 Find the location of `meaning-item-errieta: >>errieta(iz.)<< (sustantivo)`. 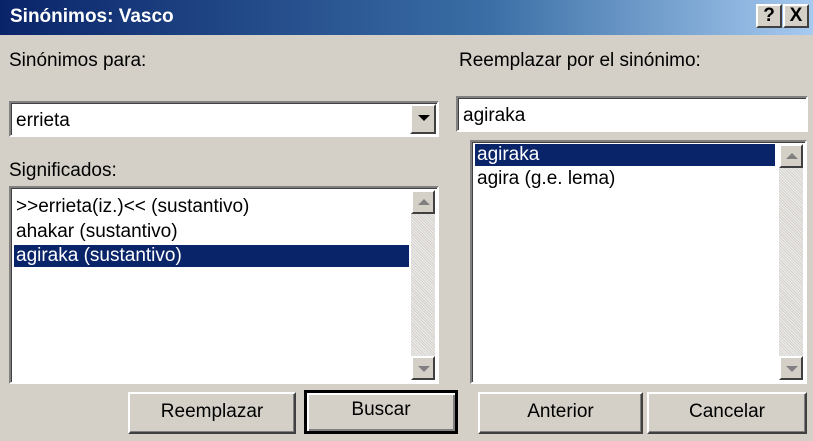

meaning-item-errieta: >>errieta(iz.)<< (sustantivo) is located at coordinates (131, 207).